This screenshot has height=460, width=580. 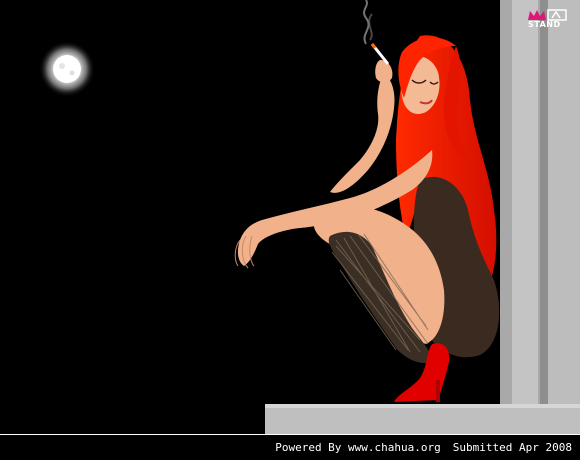 What do you see at coordinates (512, 447) in the screenshot?
I see `submitted-text: Submitted Apr 2008` at bounding box center [512, 447].